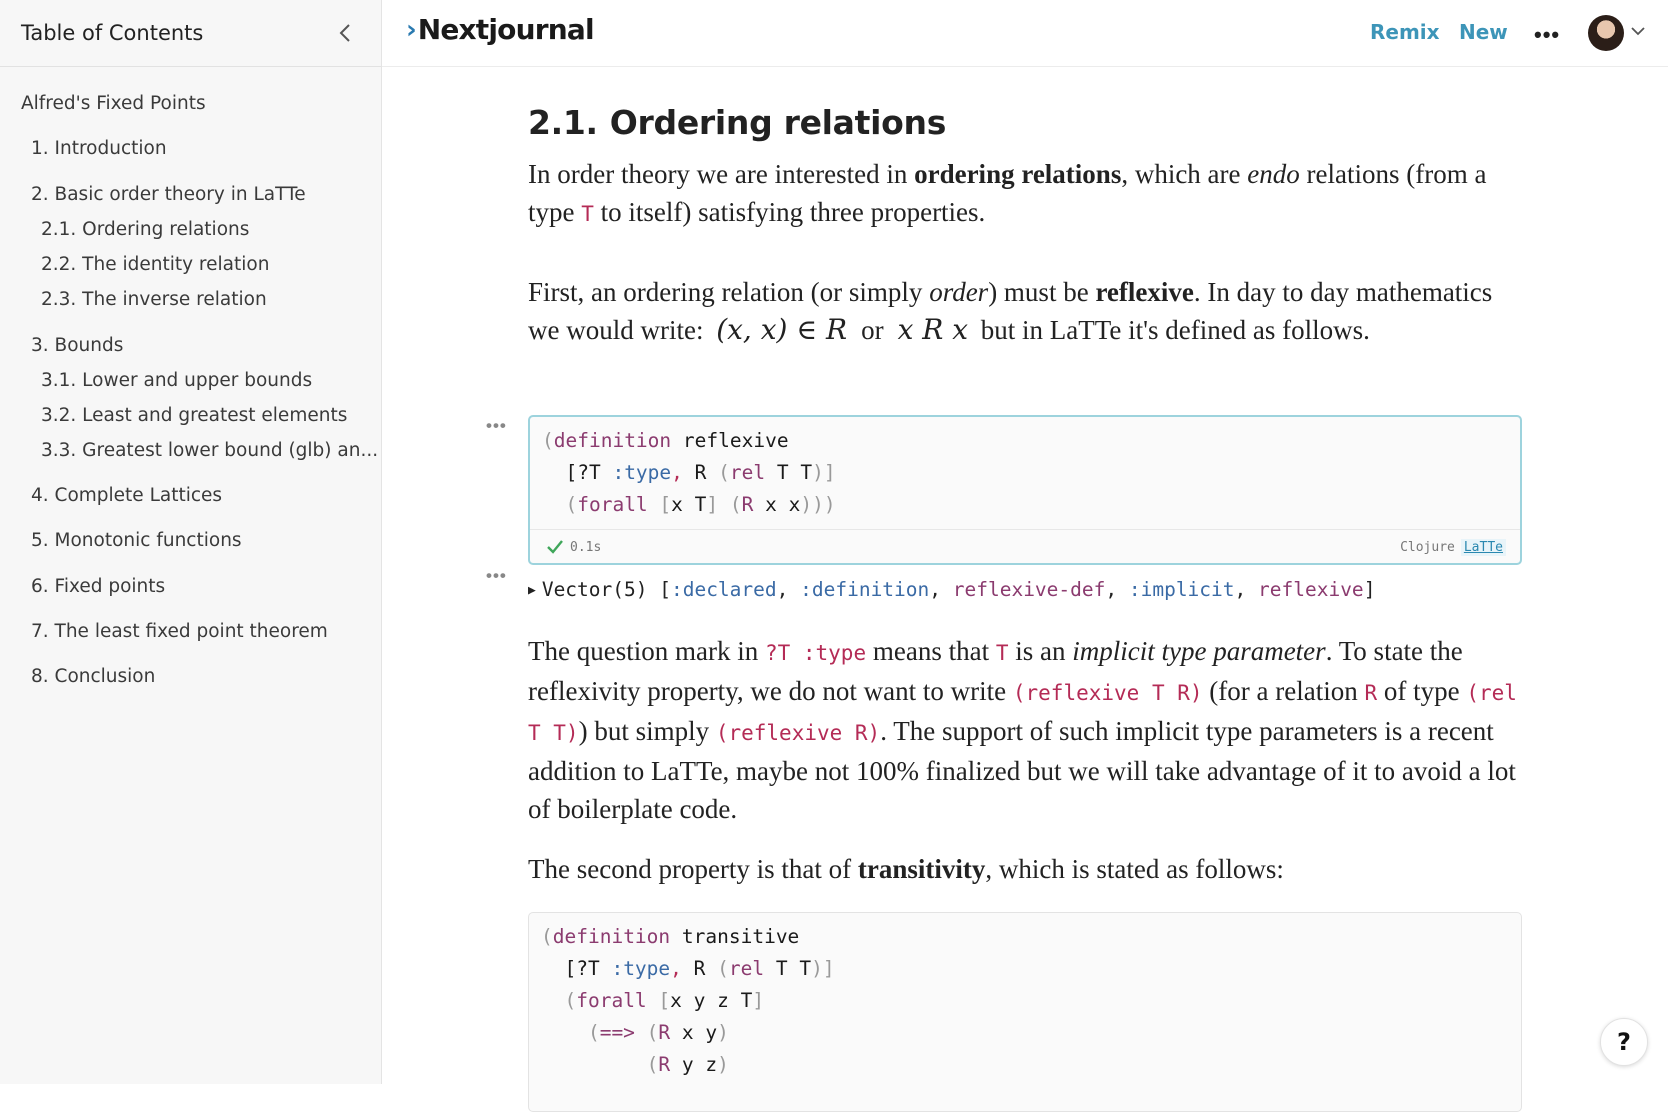 The height and width of the screenshot is (1112, 1668). What do you see at coordinates (1184, 174) in the screenshot?
I see `text: , which are` at bounding box center [1184, 174].